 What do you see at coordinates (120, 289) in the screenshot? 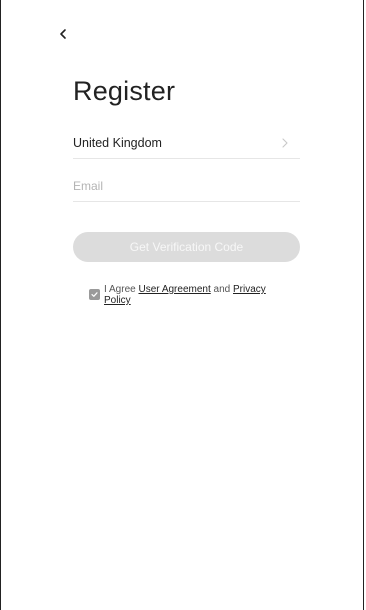
I see `agree-prefix: I Agree` at bounding box center [120, 289].